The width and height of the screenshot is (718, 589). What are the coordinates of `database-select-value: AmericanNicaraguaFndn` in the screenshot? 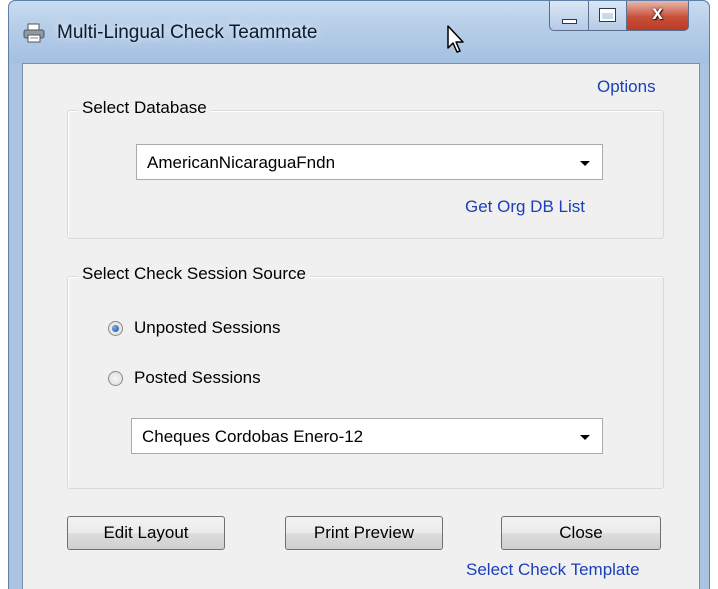 It's located at (241, 162).